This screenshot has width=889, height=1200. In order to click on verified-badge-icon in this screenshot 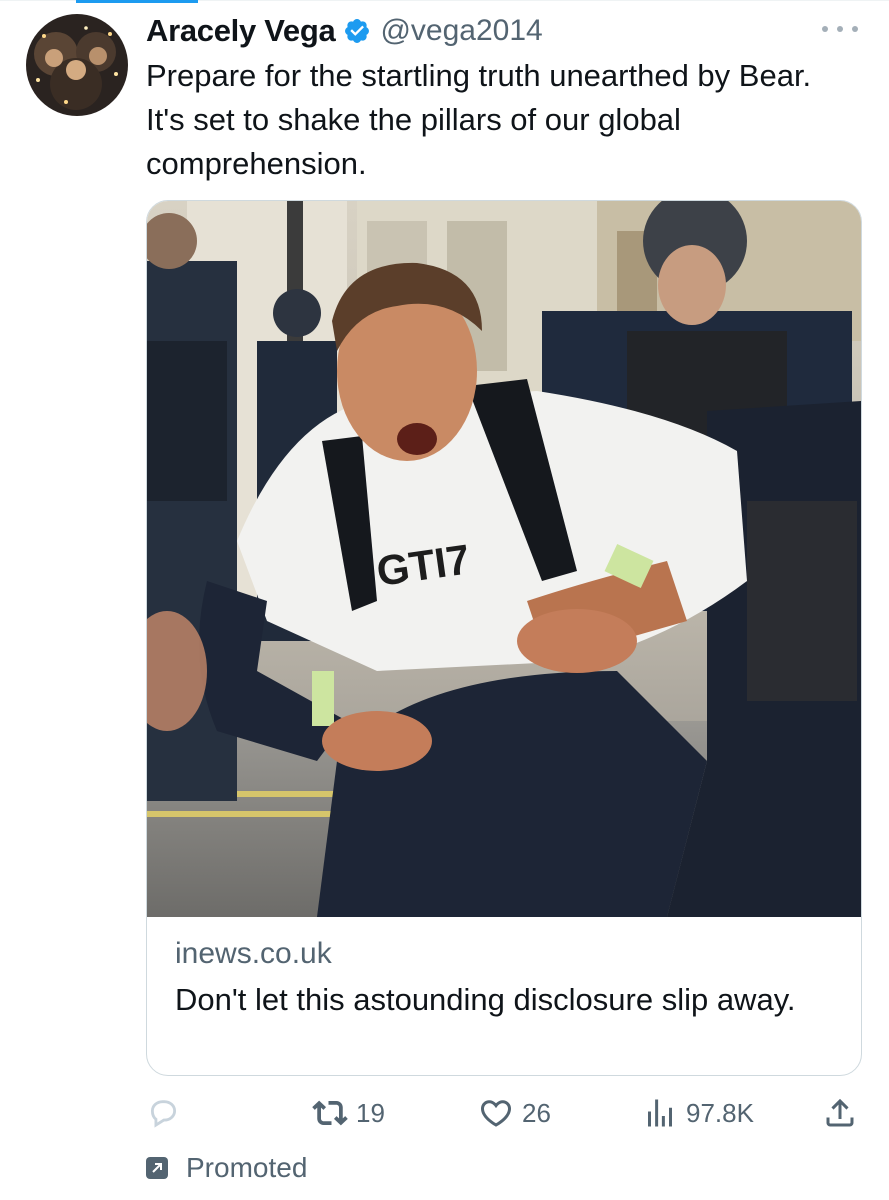, I will do `click(357, 31)`.